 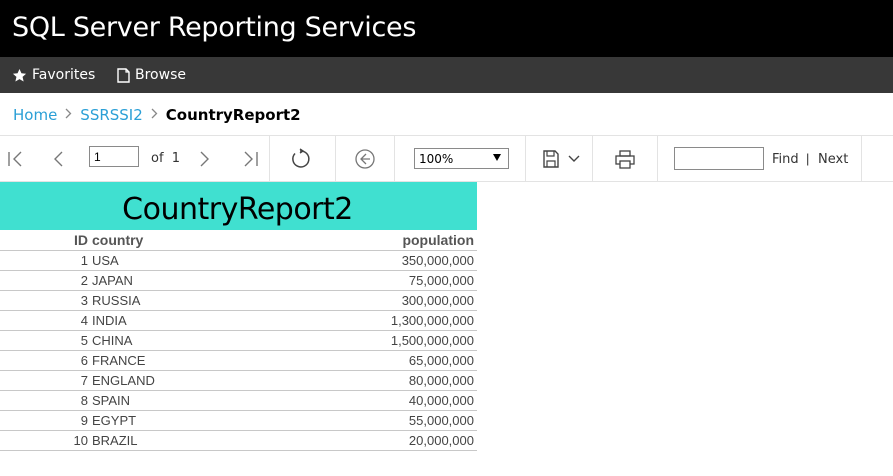 What do you see at coordinates (446, 28) in the screenshot?
I see `app-title-bar: SQL Server Reporting Services` at bounding box center [446, 28].